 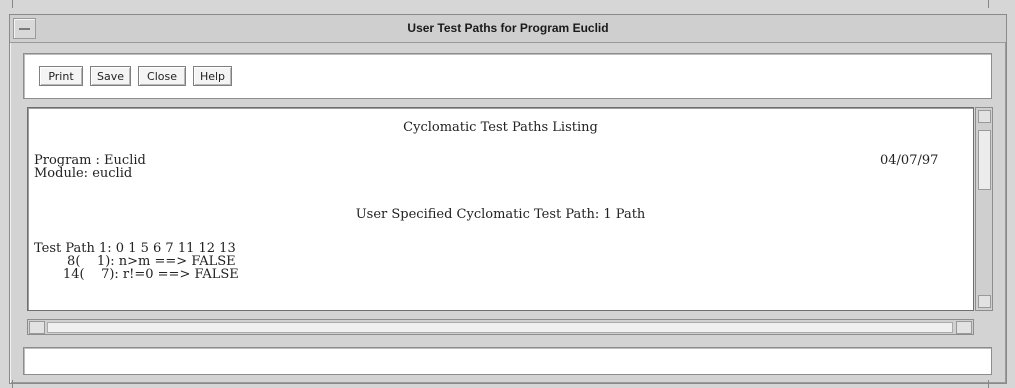 What do you see at coordinates (24, 28) in the screenshot?
I see `window-menu-button` at bounding box center [24, 28].